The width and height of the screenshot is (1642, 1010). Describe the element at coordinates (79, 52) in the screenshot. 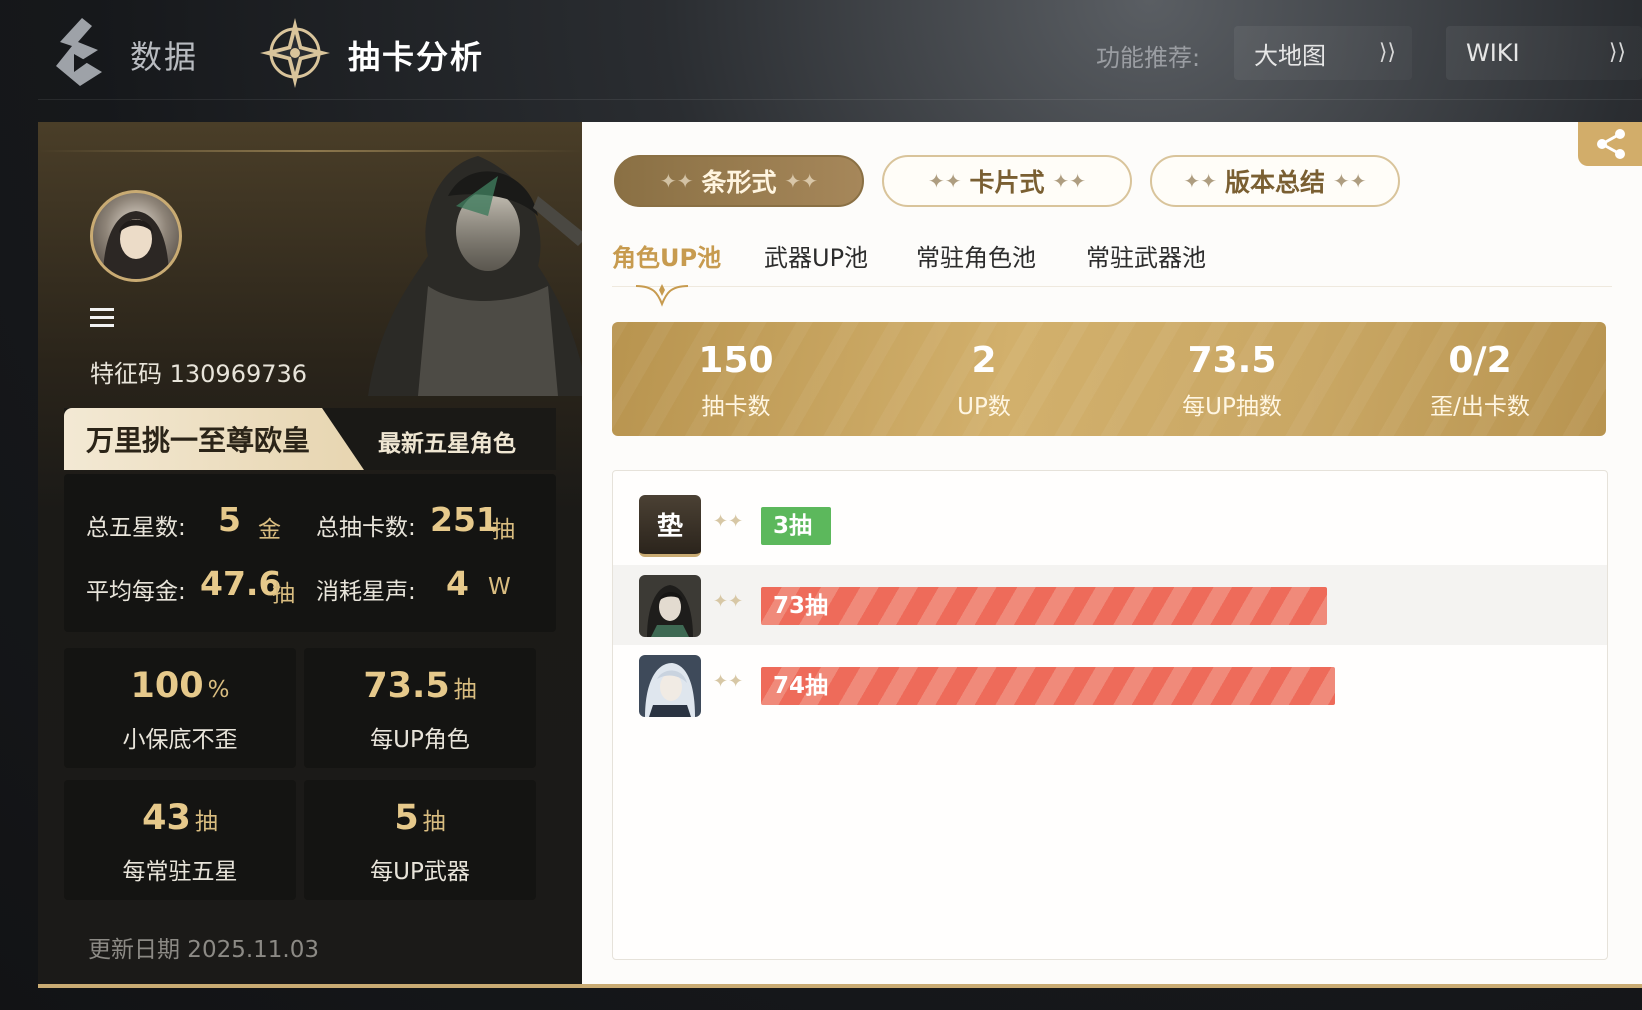

I see `app-logo-icon` at that location.